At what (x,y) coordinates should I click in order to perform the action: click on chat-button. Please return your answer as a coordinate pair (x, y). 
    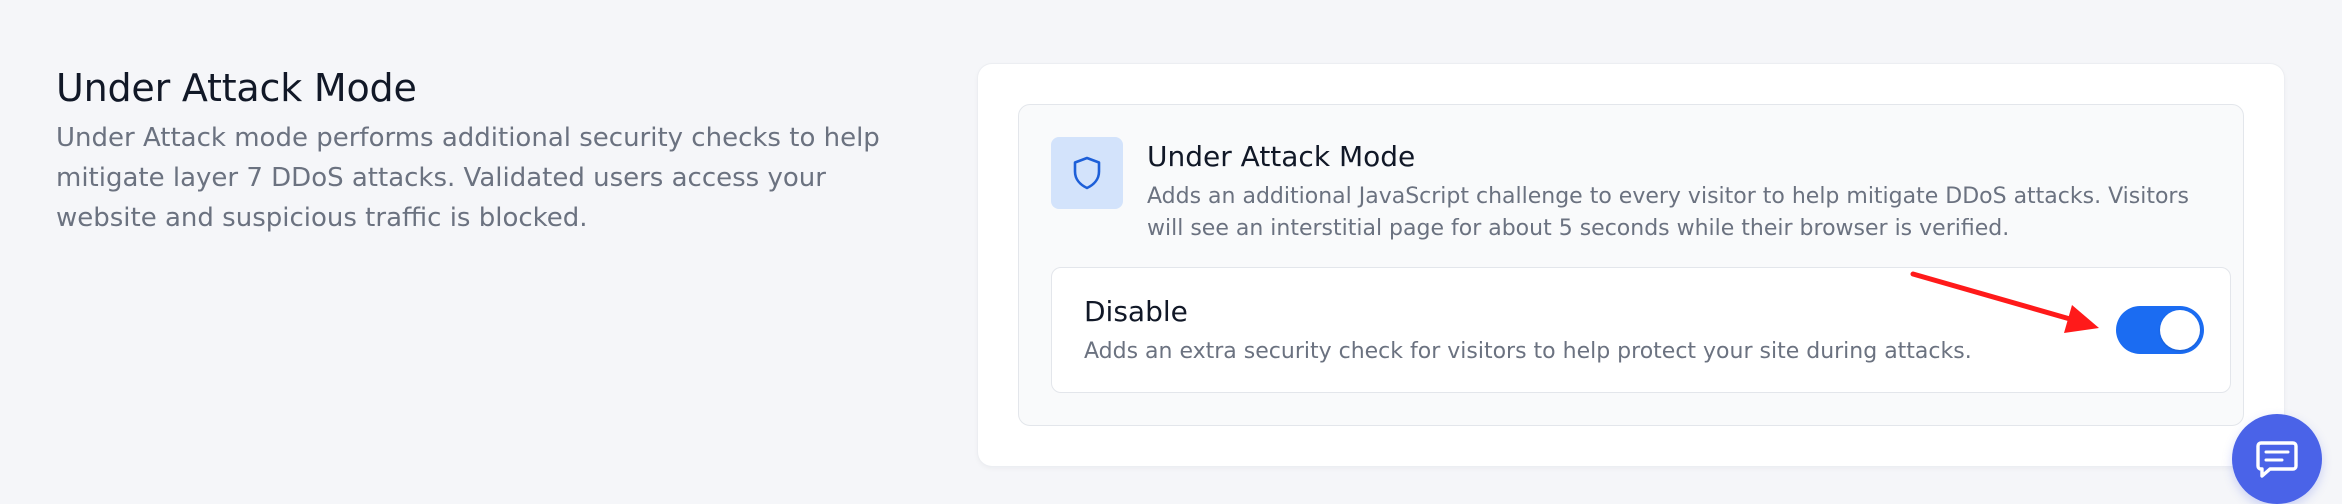
    Looking at the image, I should click on (2277, 459).